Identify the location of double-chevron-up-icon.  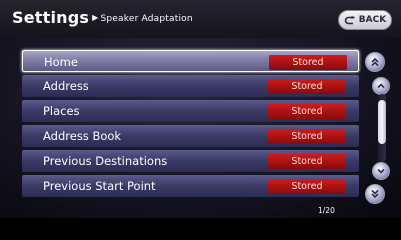
(375, 62).